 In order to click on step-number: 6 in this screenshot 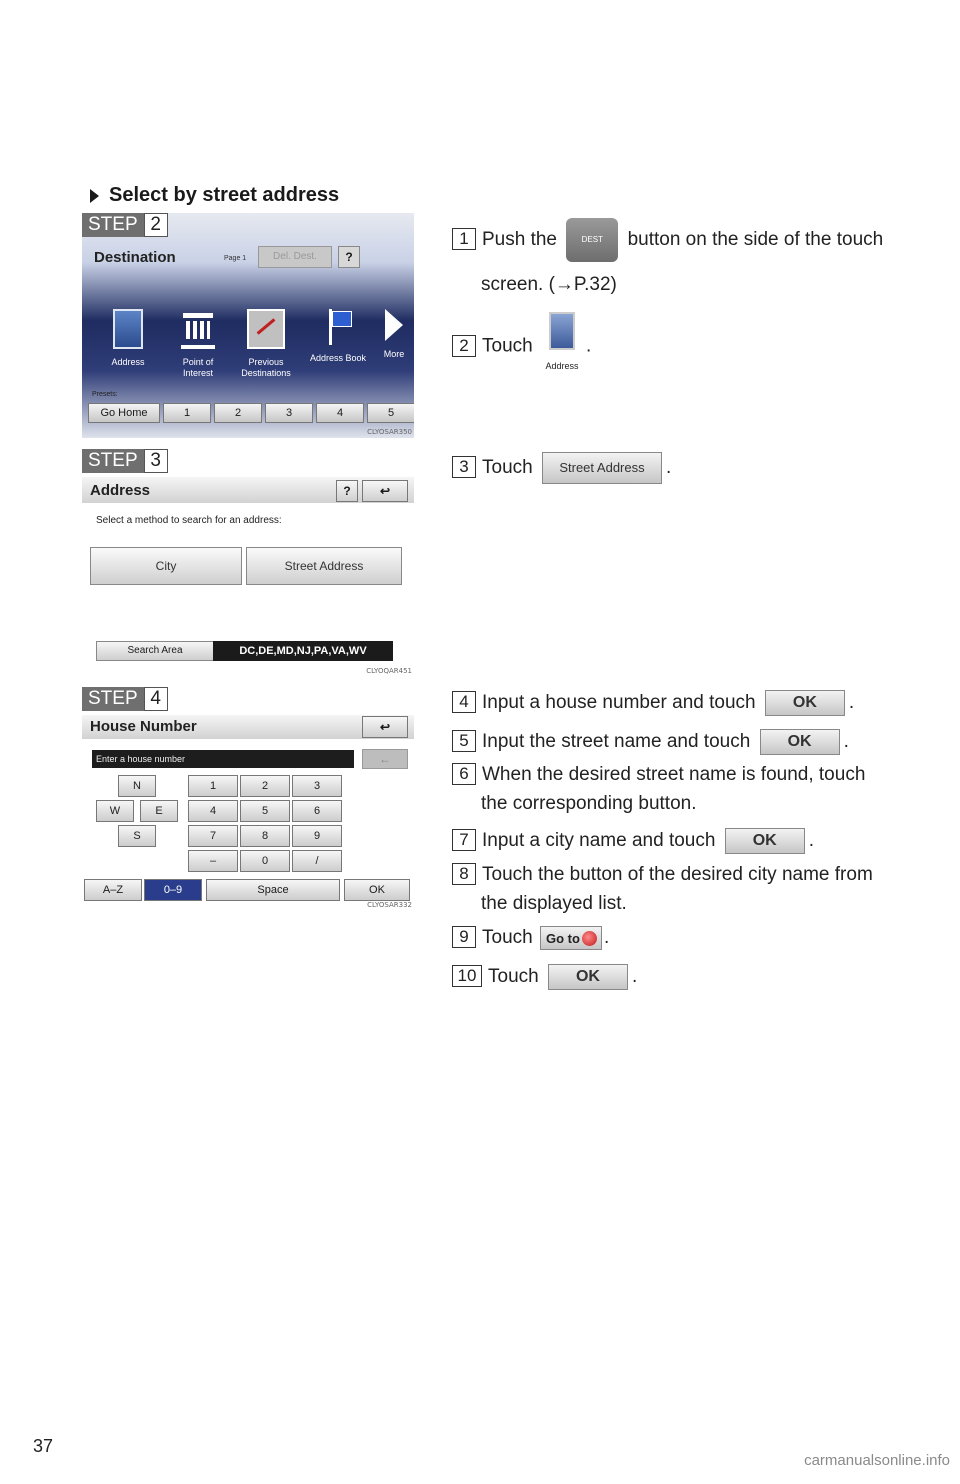, I will do `click(464, 774)`.